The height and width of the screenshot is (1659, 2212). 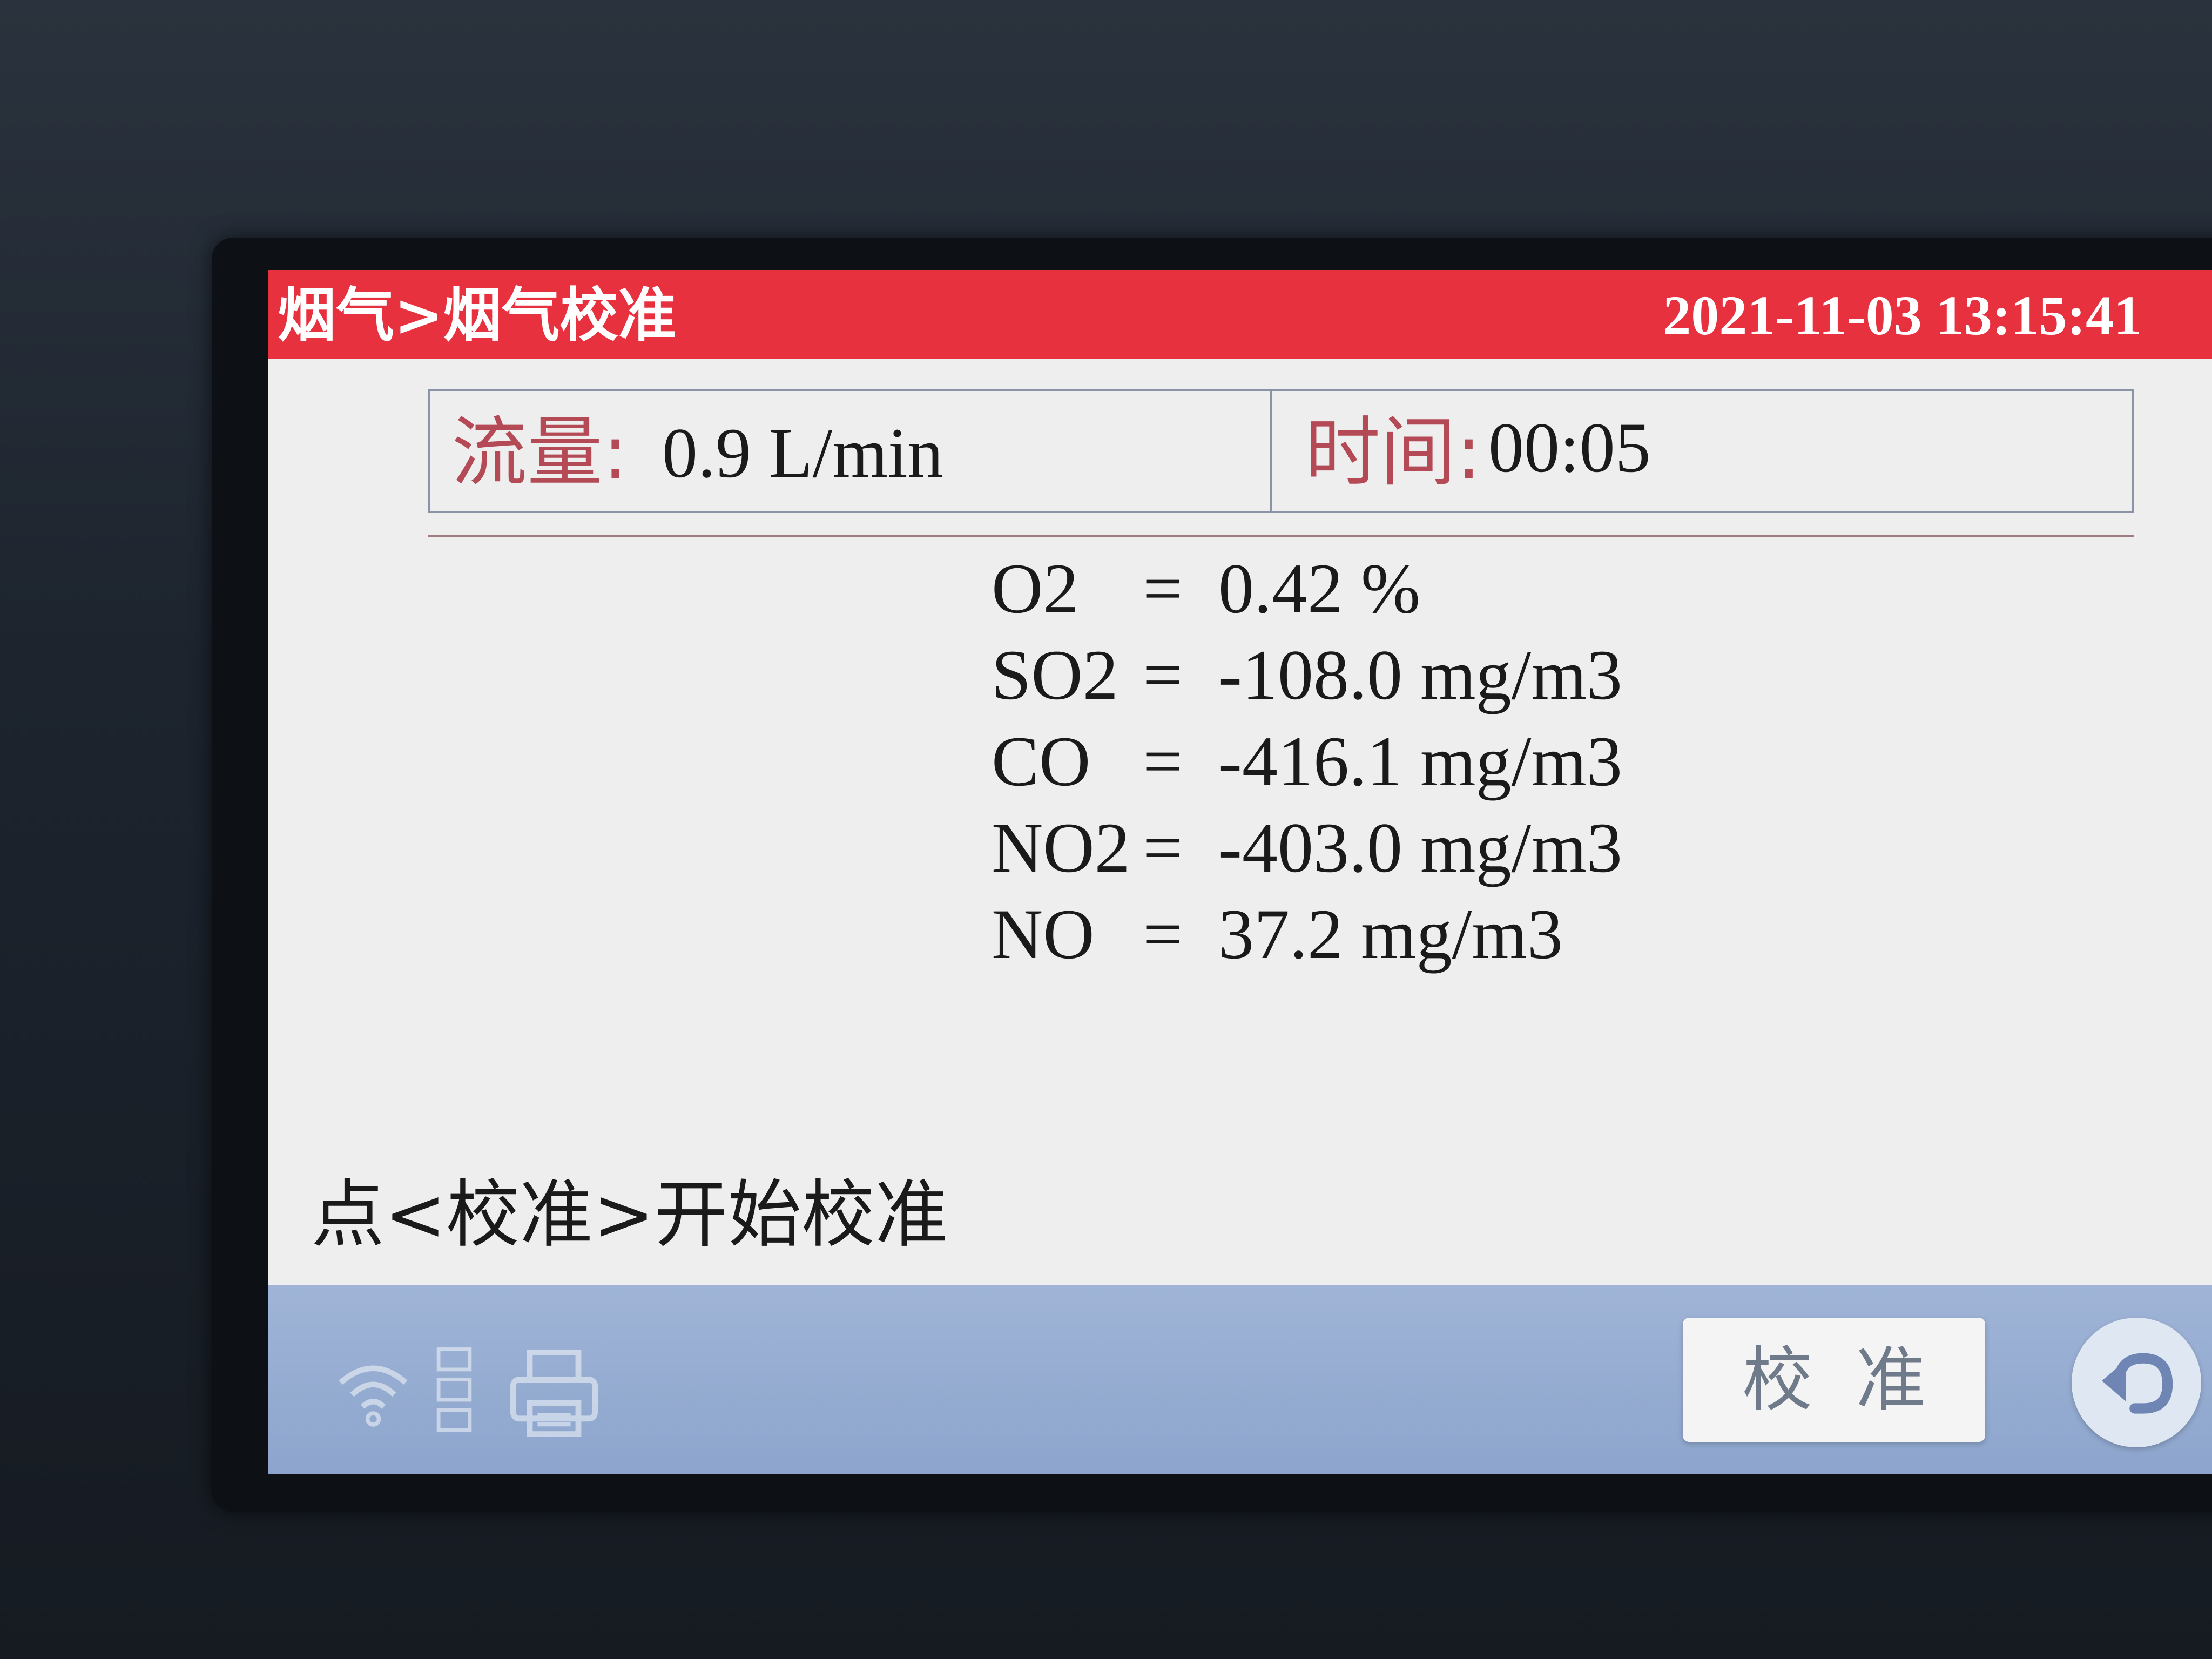 I want to click on reading-row-no2: NO2 = -403.0 mg/m3, so click(x=1424, y=848).